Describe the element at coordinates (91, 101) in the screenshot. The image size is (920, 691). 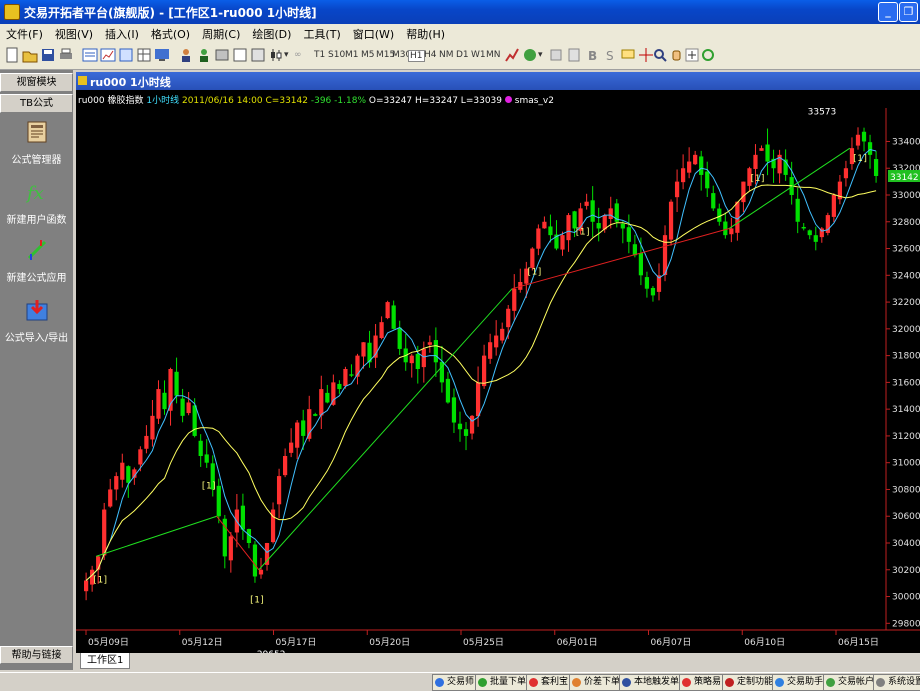
I see `status-symbol: ru000` at that location.